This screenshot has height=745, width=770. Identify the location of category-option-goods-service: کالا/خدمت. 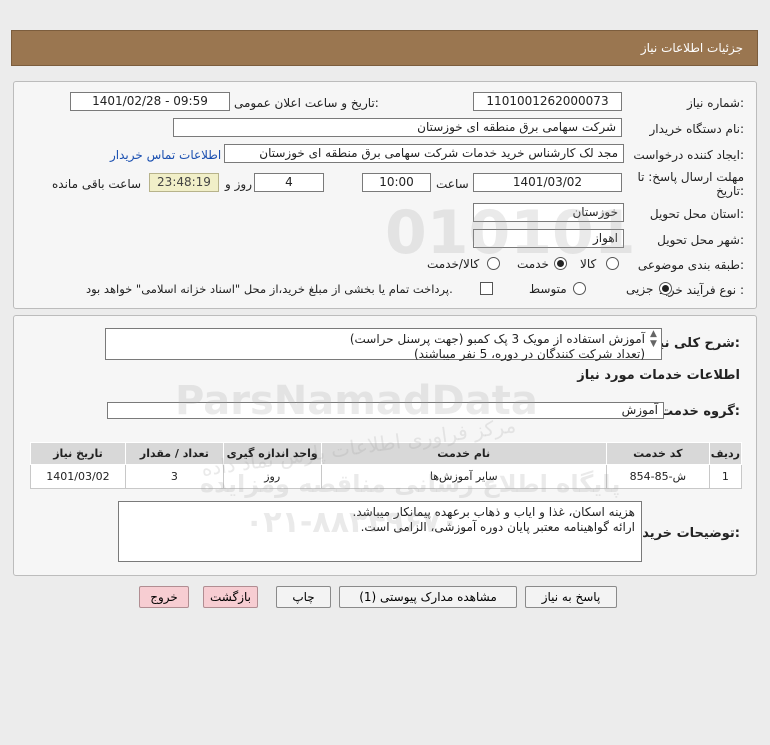
(453, 264).